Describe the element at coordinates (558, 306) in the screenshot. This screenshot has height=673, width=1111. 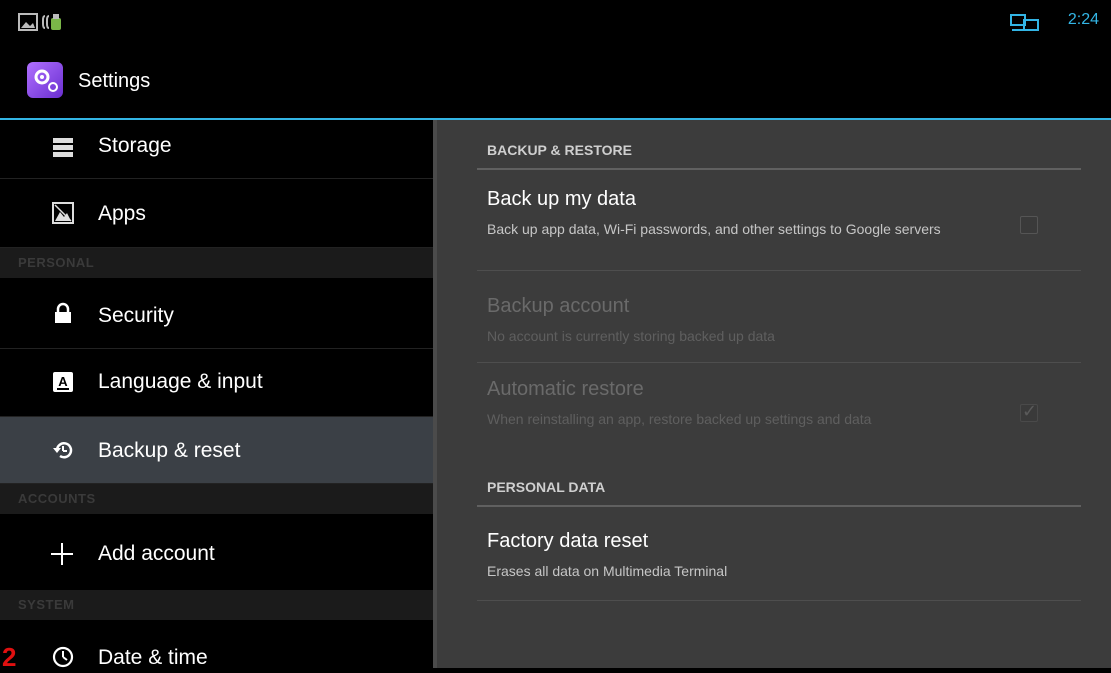
I see `pref-title: Backup account` at that location.